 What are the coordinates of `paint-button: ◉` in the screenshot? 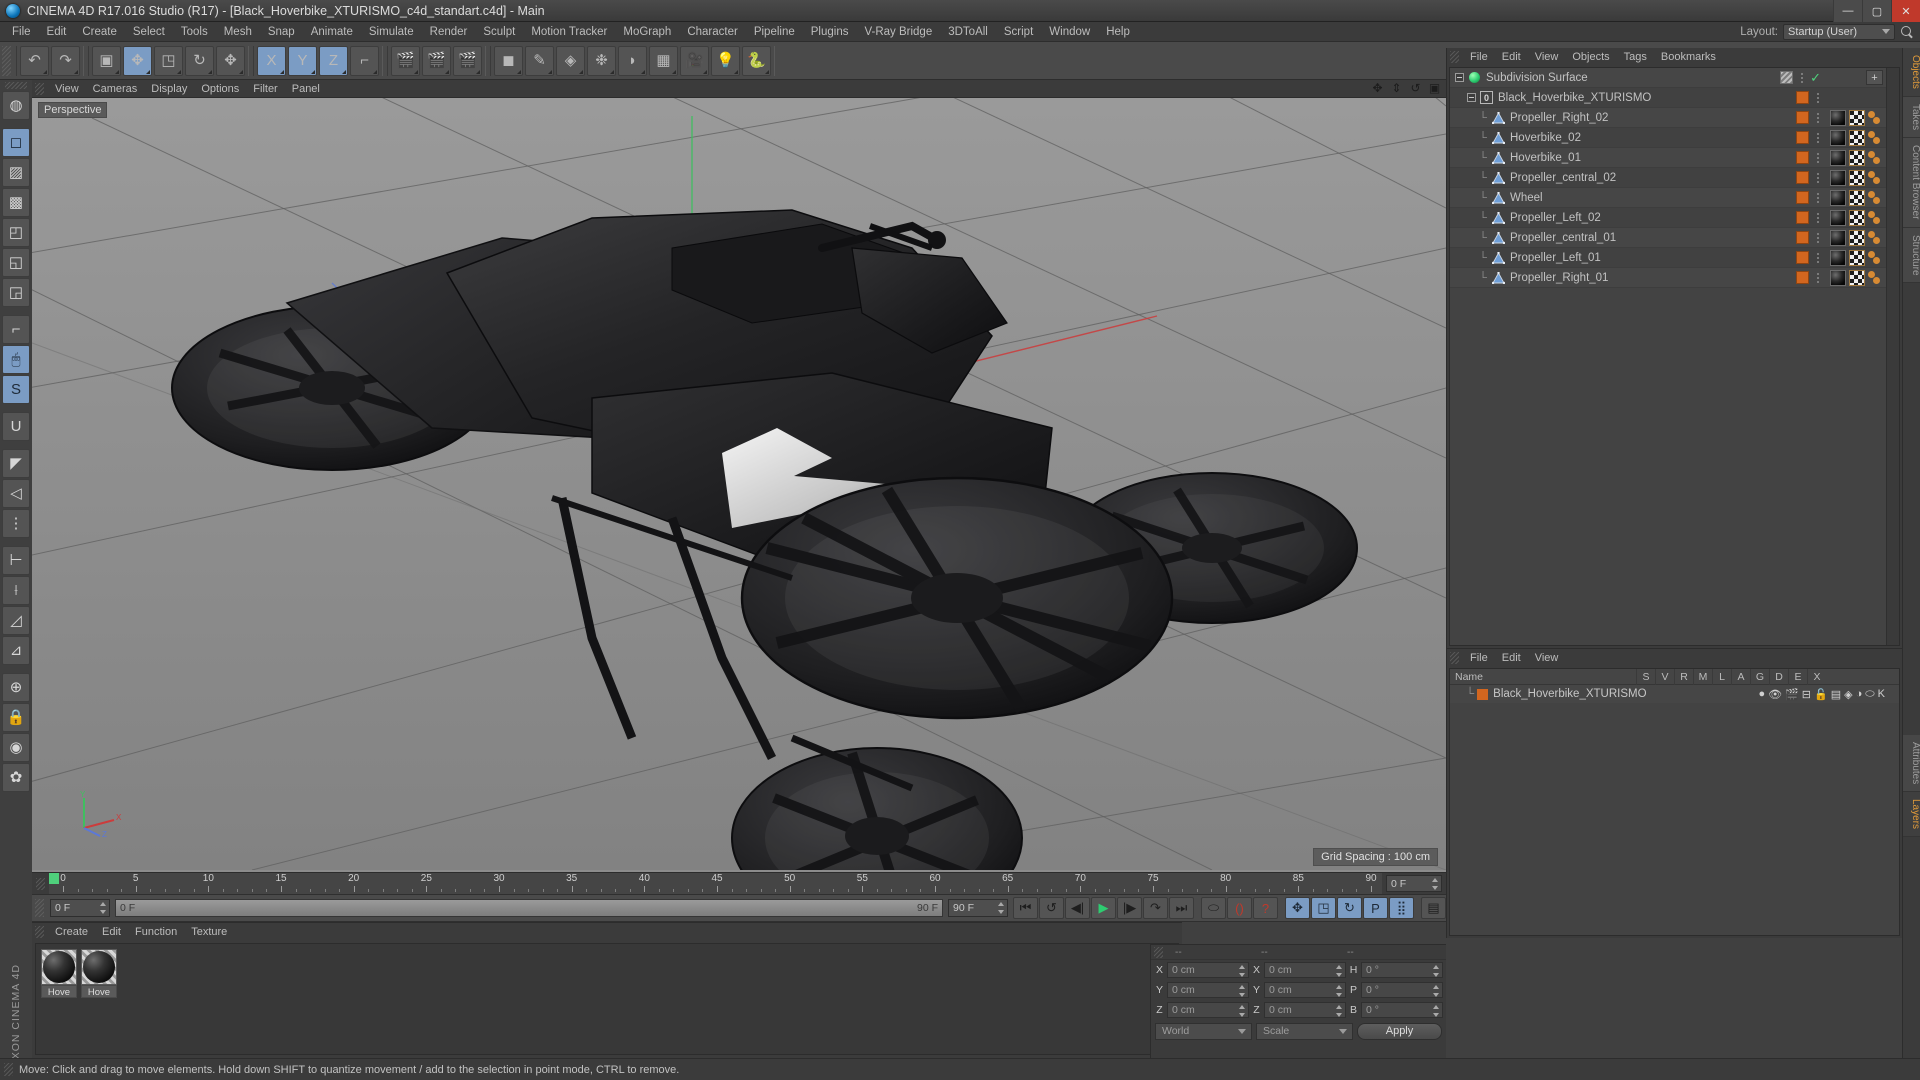 It's located at (16, 747).